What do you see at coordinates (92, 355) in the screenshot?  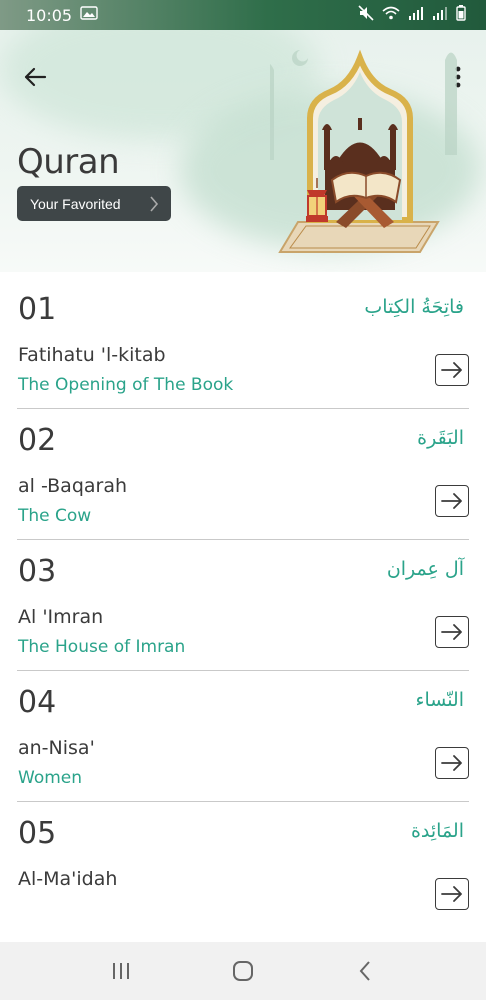 I see `surah-name: Fatihatu 'l-kitab` at bounding box center [92, 355].